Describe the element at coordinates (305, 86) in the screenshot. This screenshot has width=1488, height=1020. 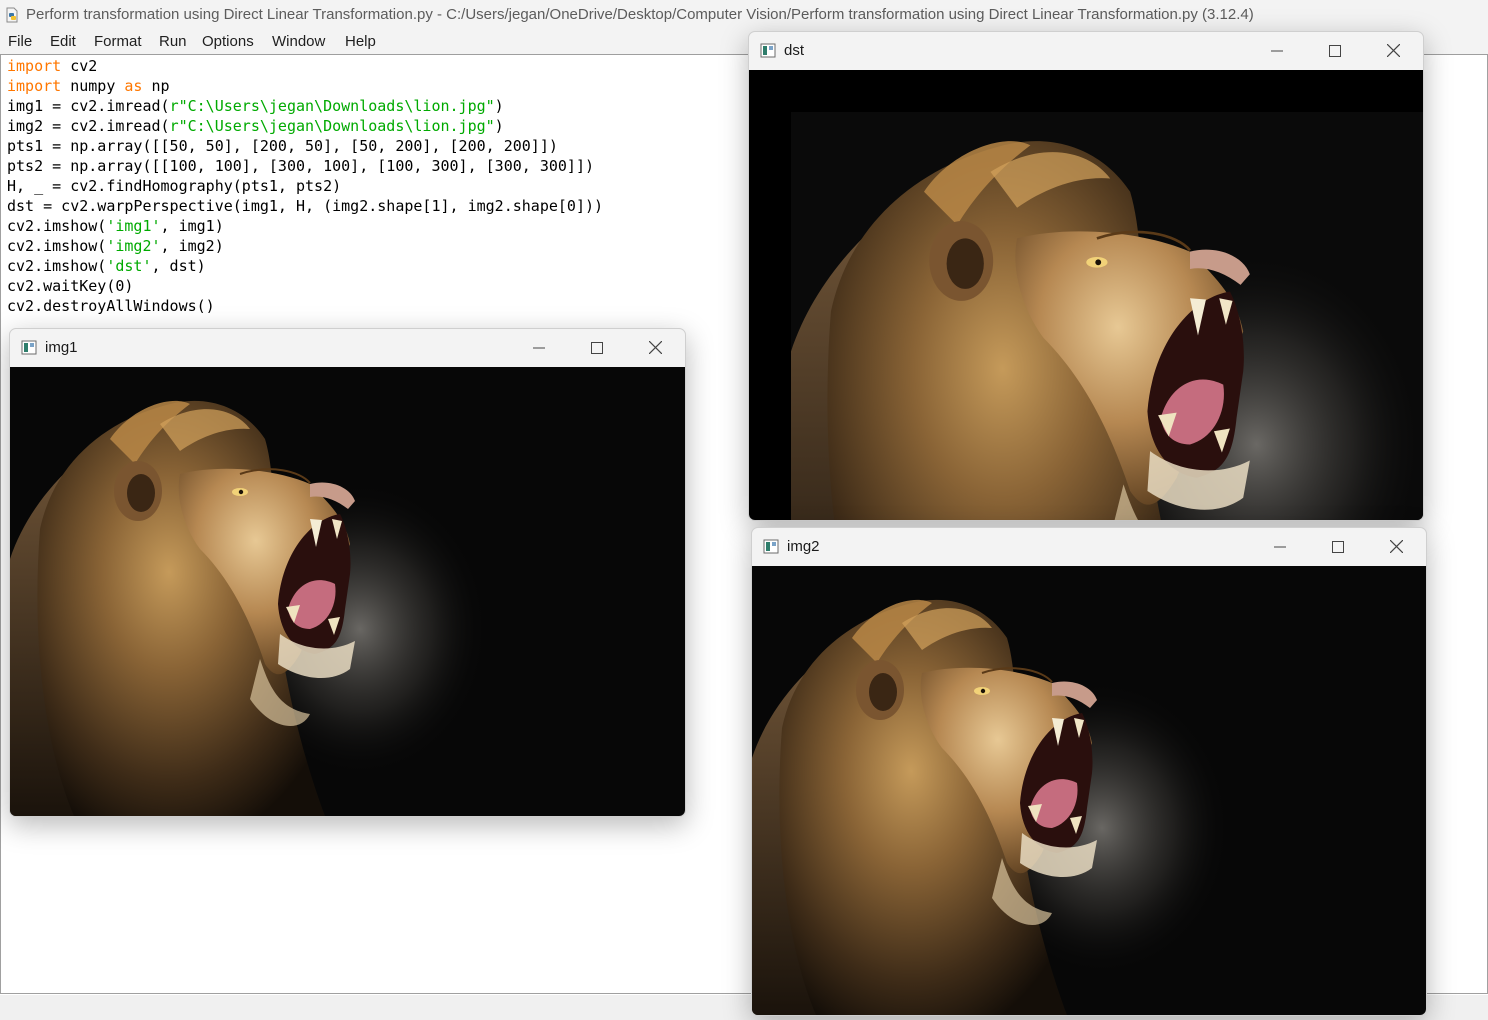
I see `code-line: import numpy as np` at that location.